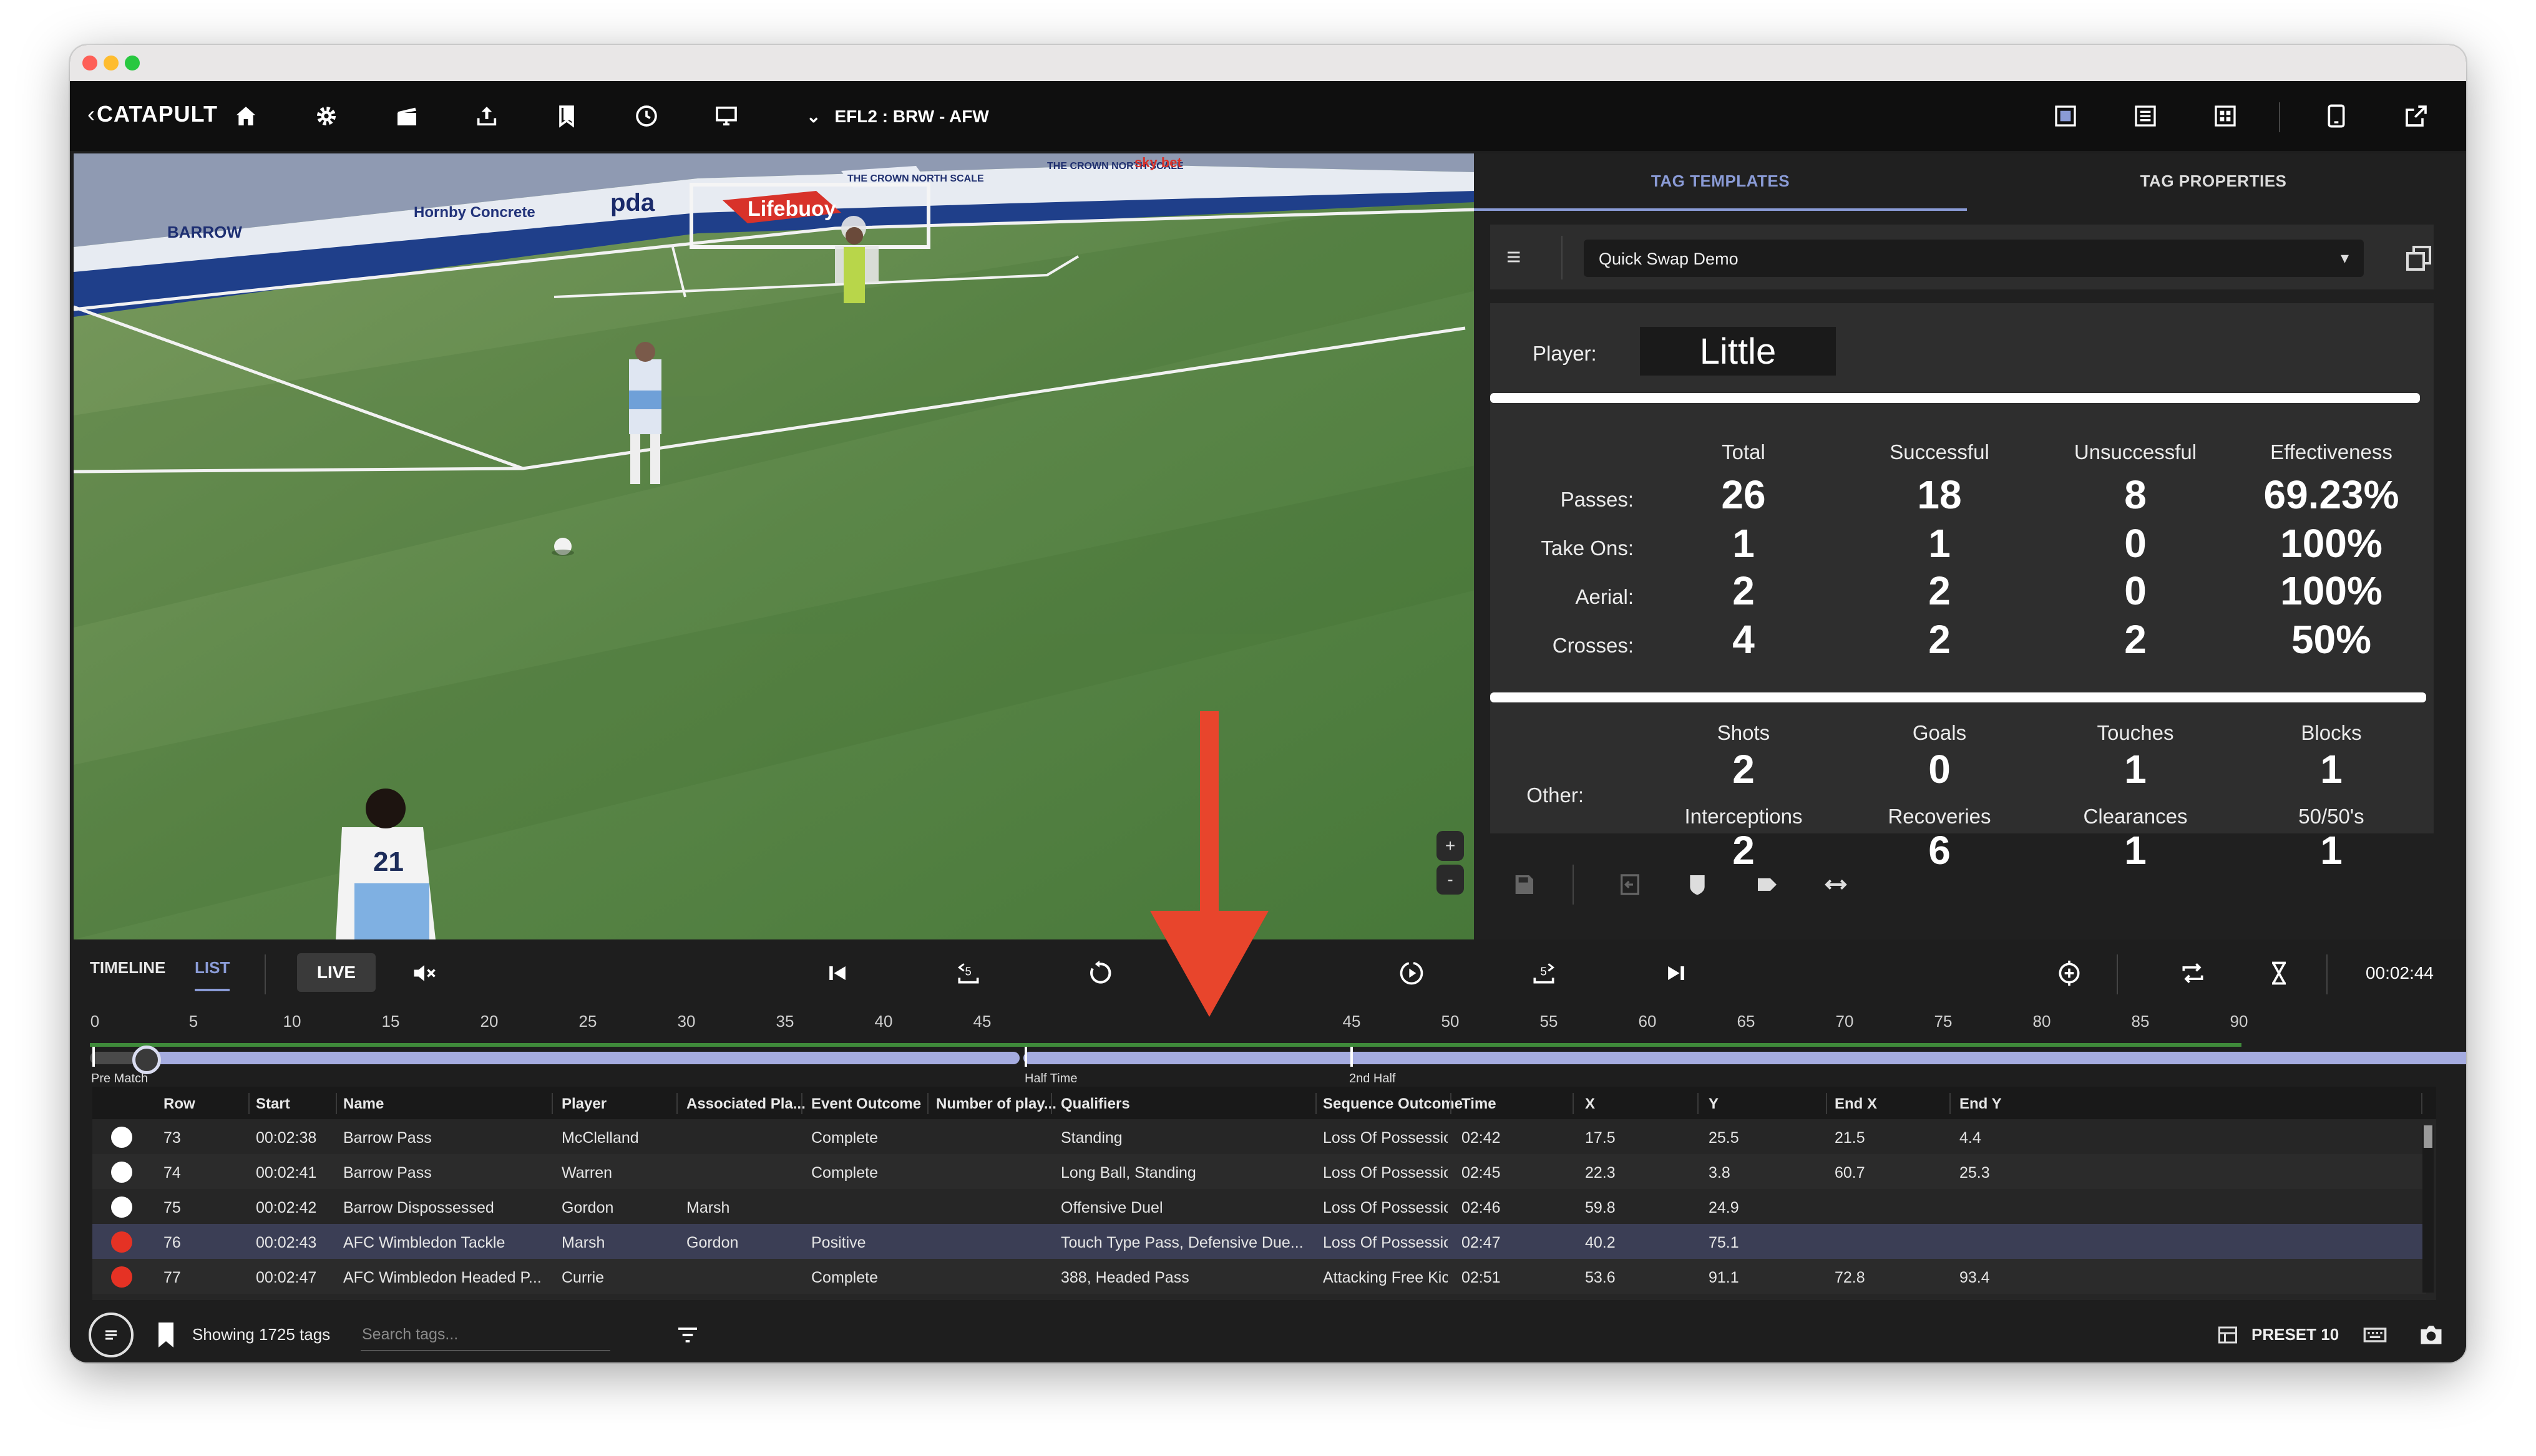 This screenshot has width=2536, height=1456. I want to click on zoom-out-button: -, so click(1450, 880).